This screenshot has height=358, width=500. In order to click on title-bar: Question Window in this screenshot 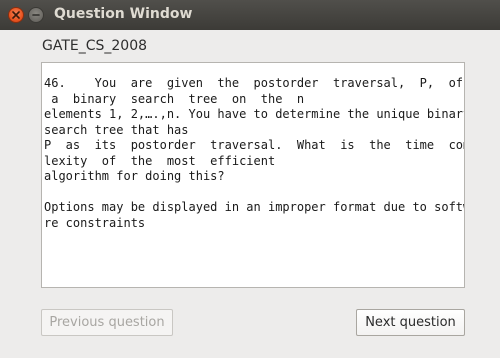, I will do `click(250, 15)`.